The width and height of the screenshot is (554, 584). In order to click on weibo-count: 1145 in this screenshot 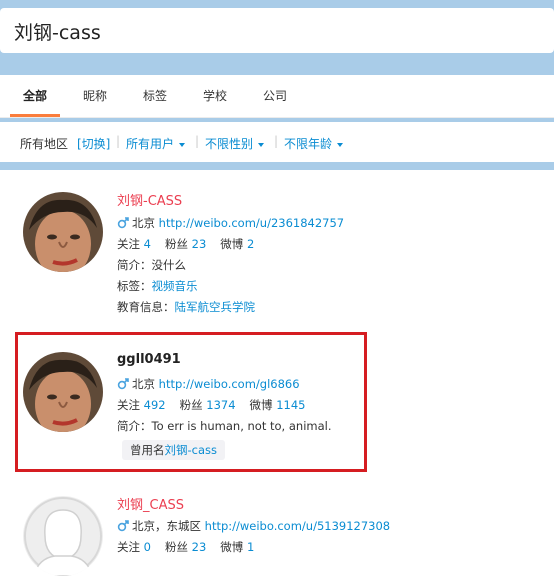, I will do `click(290, 405)`.